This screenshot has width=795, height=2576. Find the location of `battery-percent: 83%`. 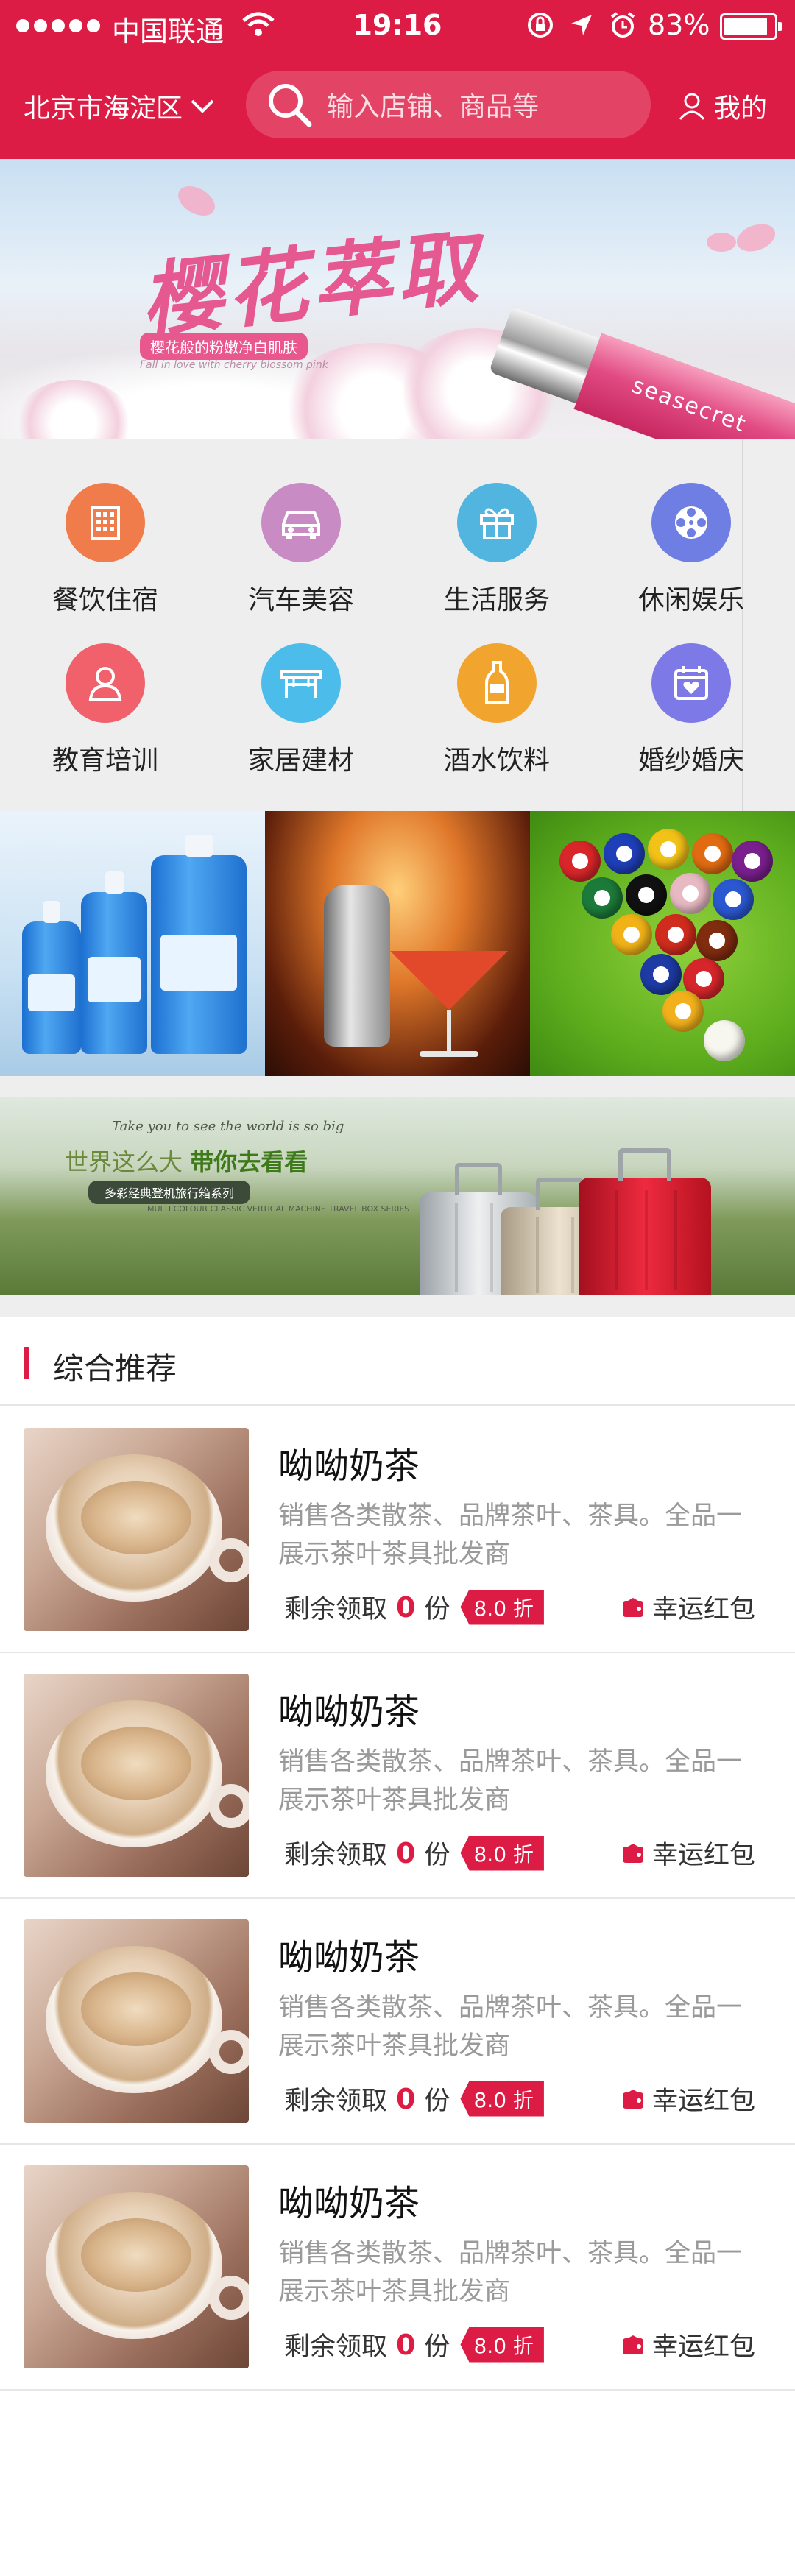

battery-percent: 83% is located at coordinates (679, 25).